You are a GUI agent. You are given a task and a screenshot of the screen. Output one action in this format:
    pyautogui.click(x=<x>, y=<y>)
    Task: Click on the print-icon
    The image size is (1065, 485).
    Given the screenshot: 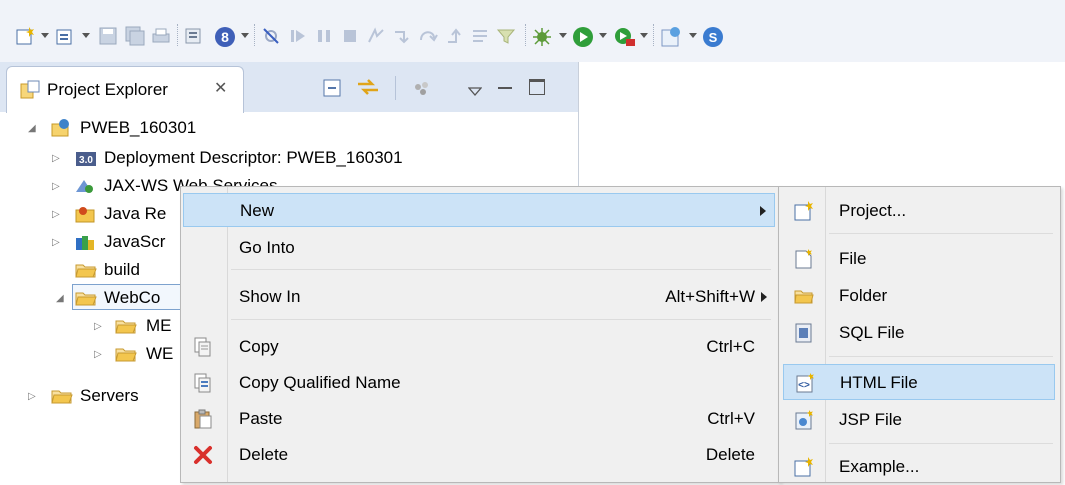 What is the action you would take?
    pyautogui.click(x=161, y=38)
    